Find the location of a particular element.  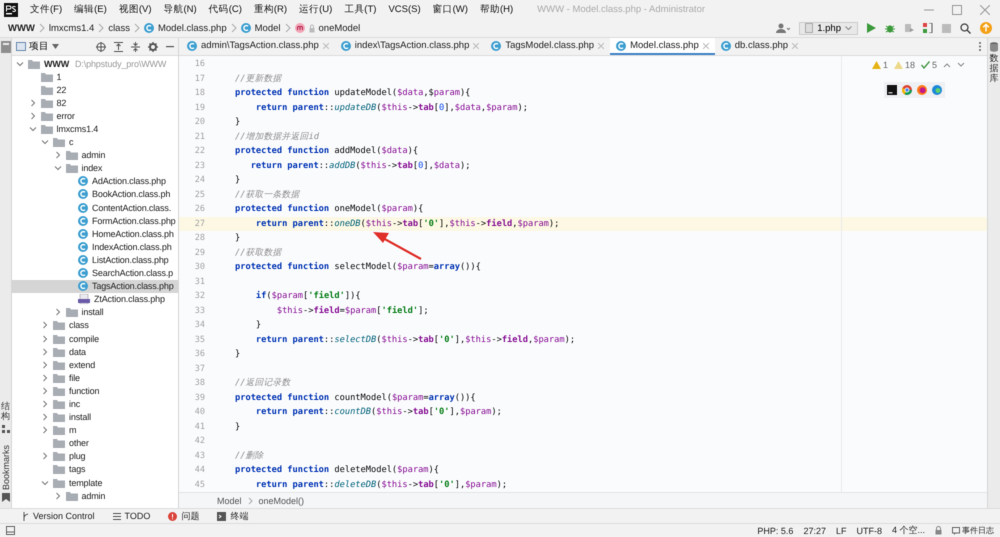

project-view-dropdown: 项目 is located at coordinates (37, 46).